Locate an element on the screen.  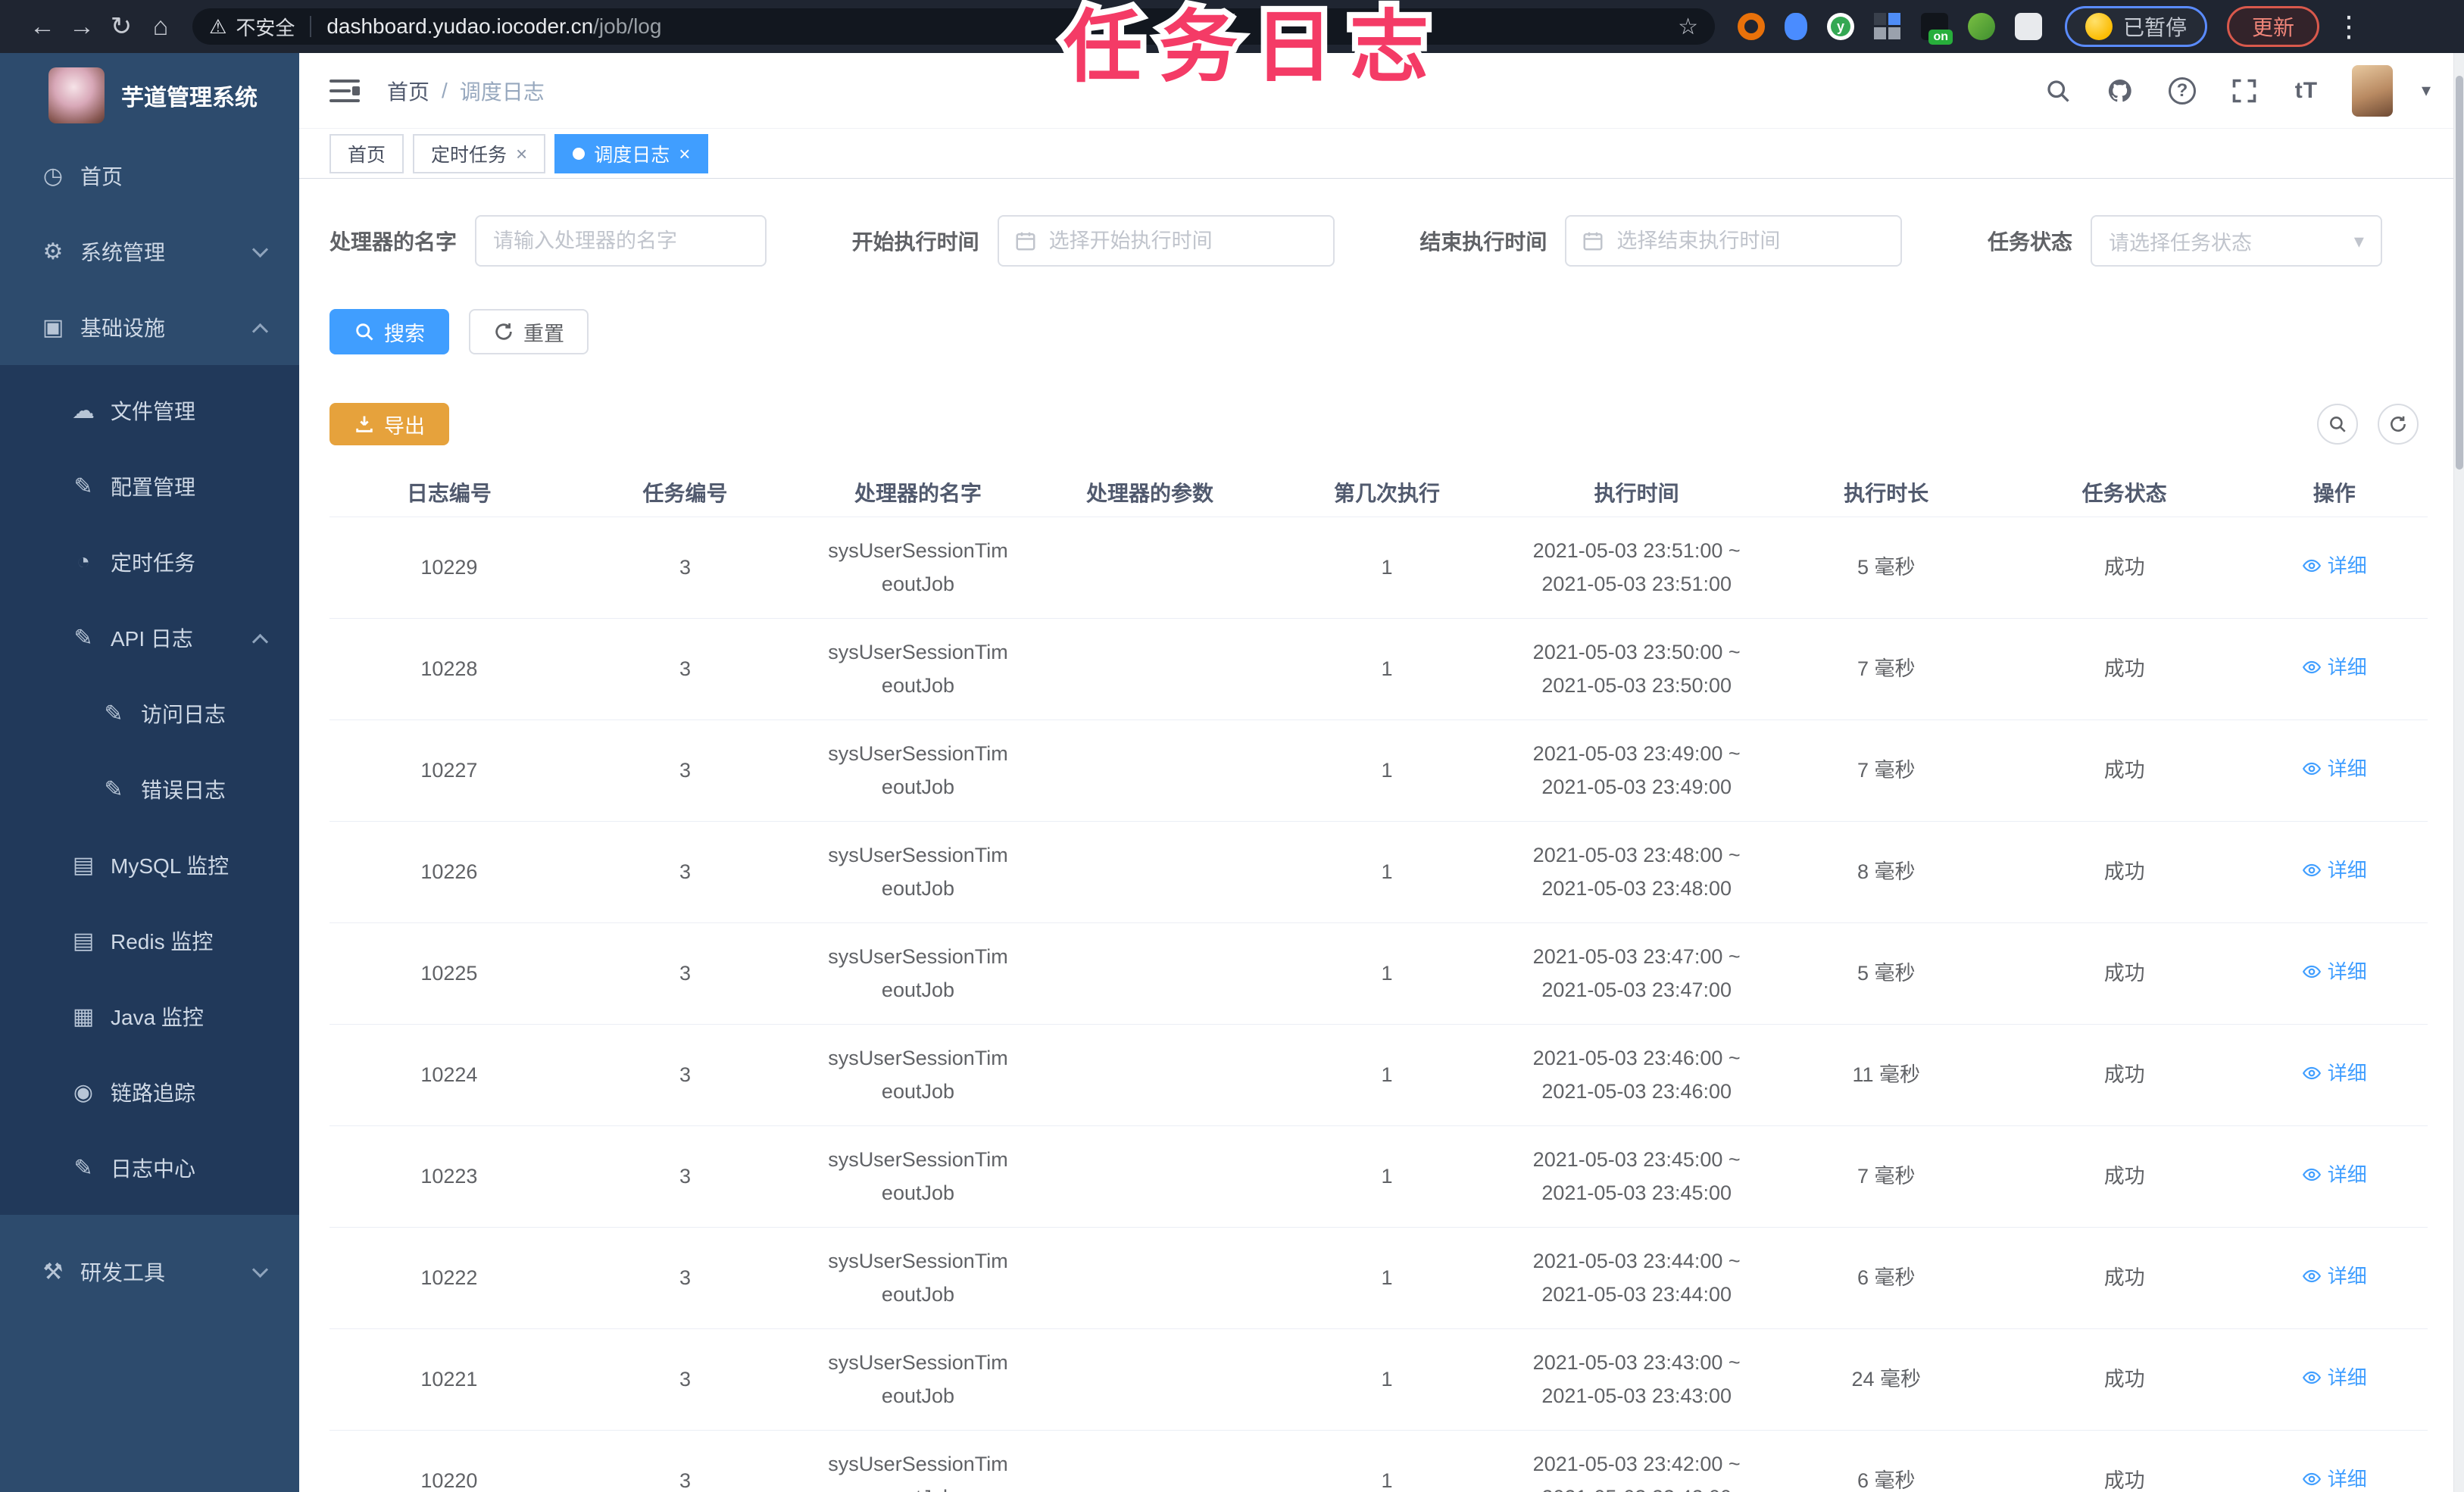
fullscreen-icon is located at coordinates (2244, 91).